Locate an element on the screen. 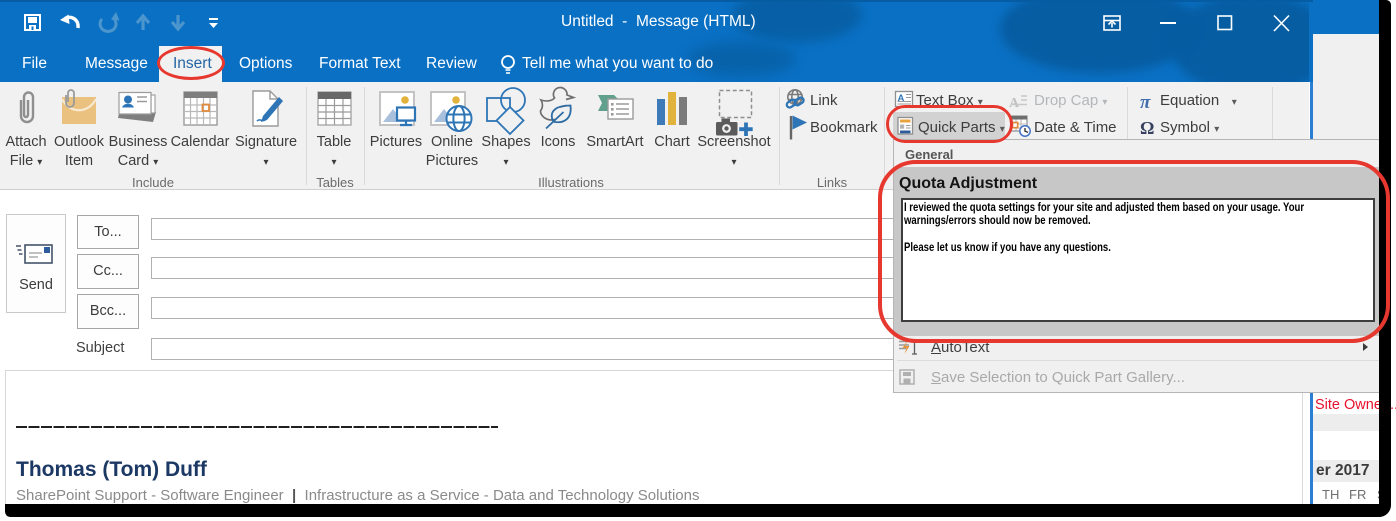  svg-text: π is located at coordinates (1145, 102).